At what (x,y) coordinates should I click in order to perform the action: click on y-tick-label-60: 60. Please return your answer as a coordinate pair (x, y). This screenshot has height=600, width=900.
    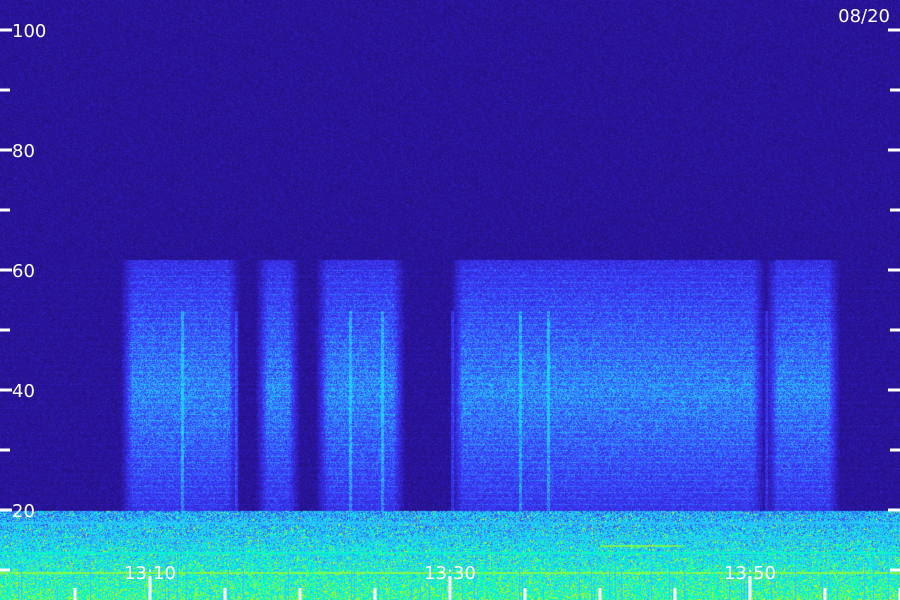
    Looking at the image, I should click on (23, 271).